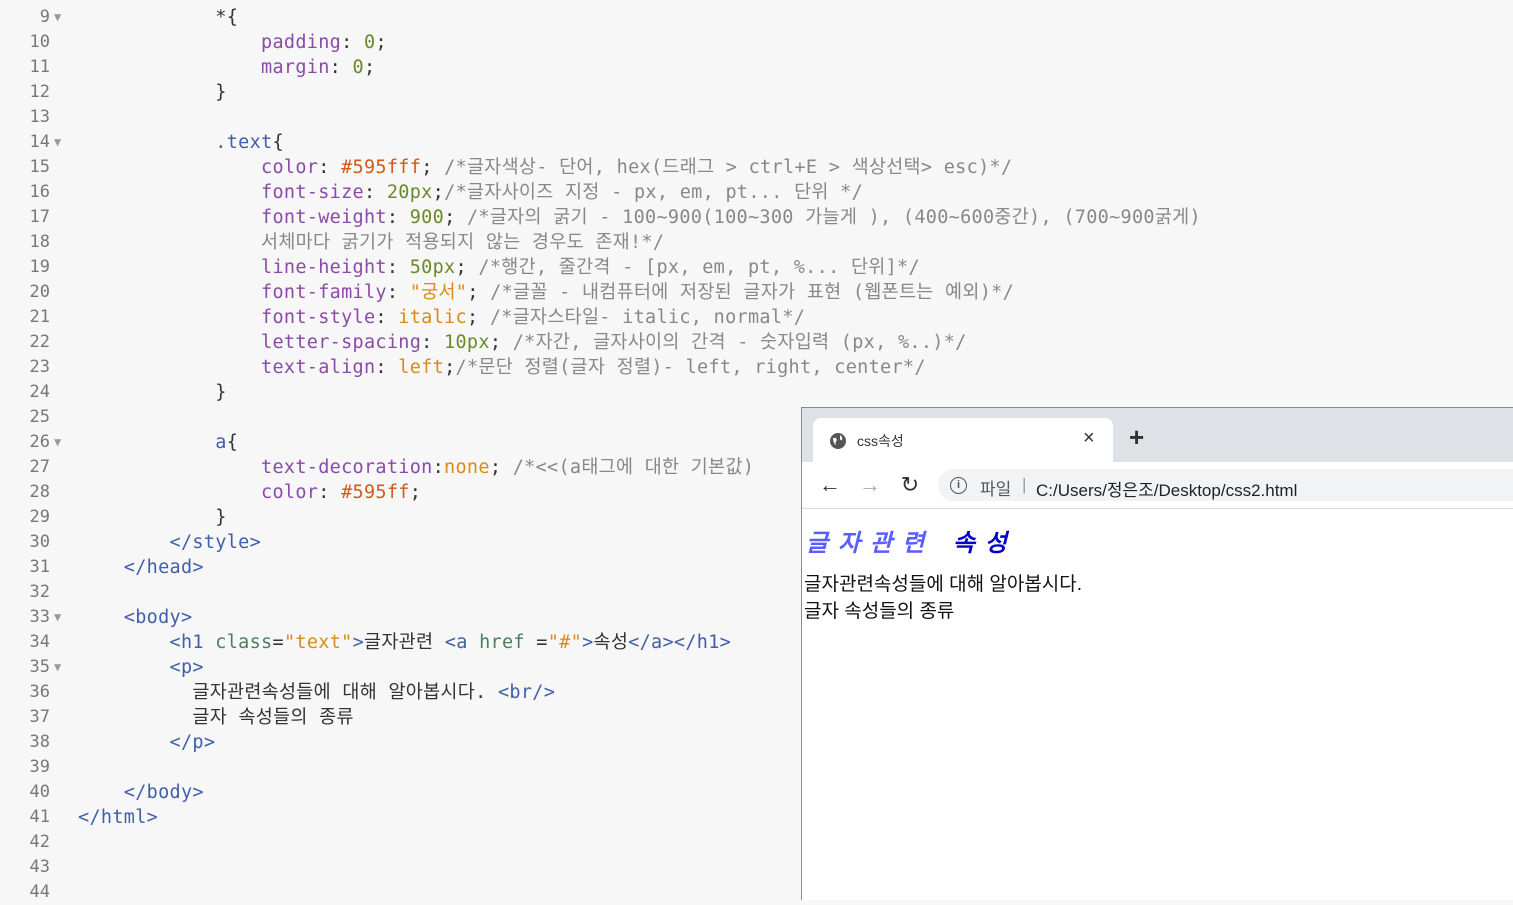 The width and height of the screenshot is (1513, 905). Describe the element at coordinates (371, 242) in the screenshot. I see `code-text: 서체마다 굵기가 적용되지 않는 경우도 존재!*/` at that location.